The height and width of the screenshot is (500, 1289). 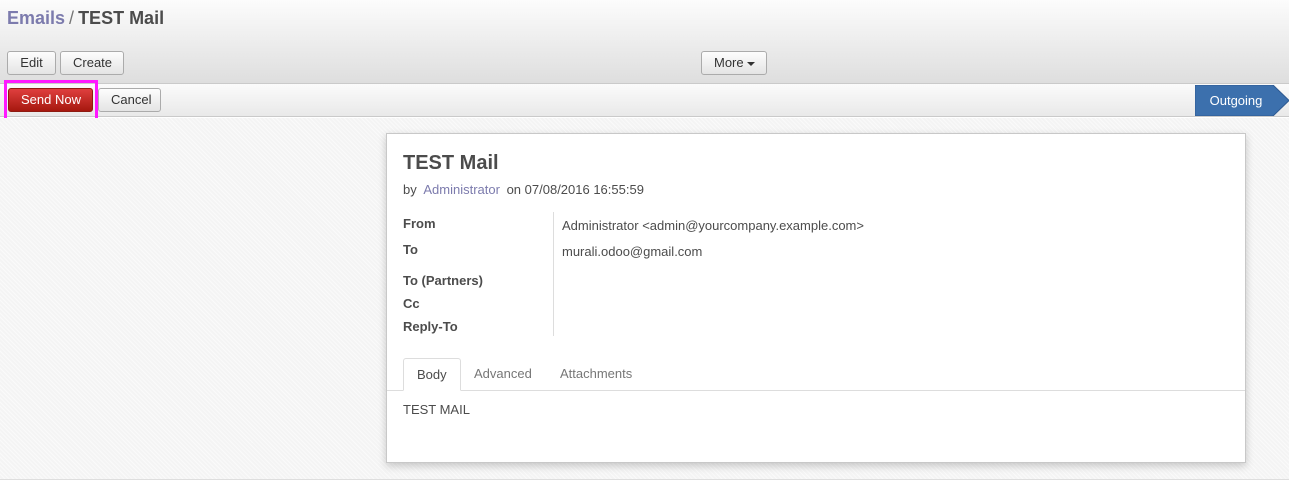 I want to click on tab-advanced: Advanced, so click(x=503, y=374).